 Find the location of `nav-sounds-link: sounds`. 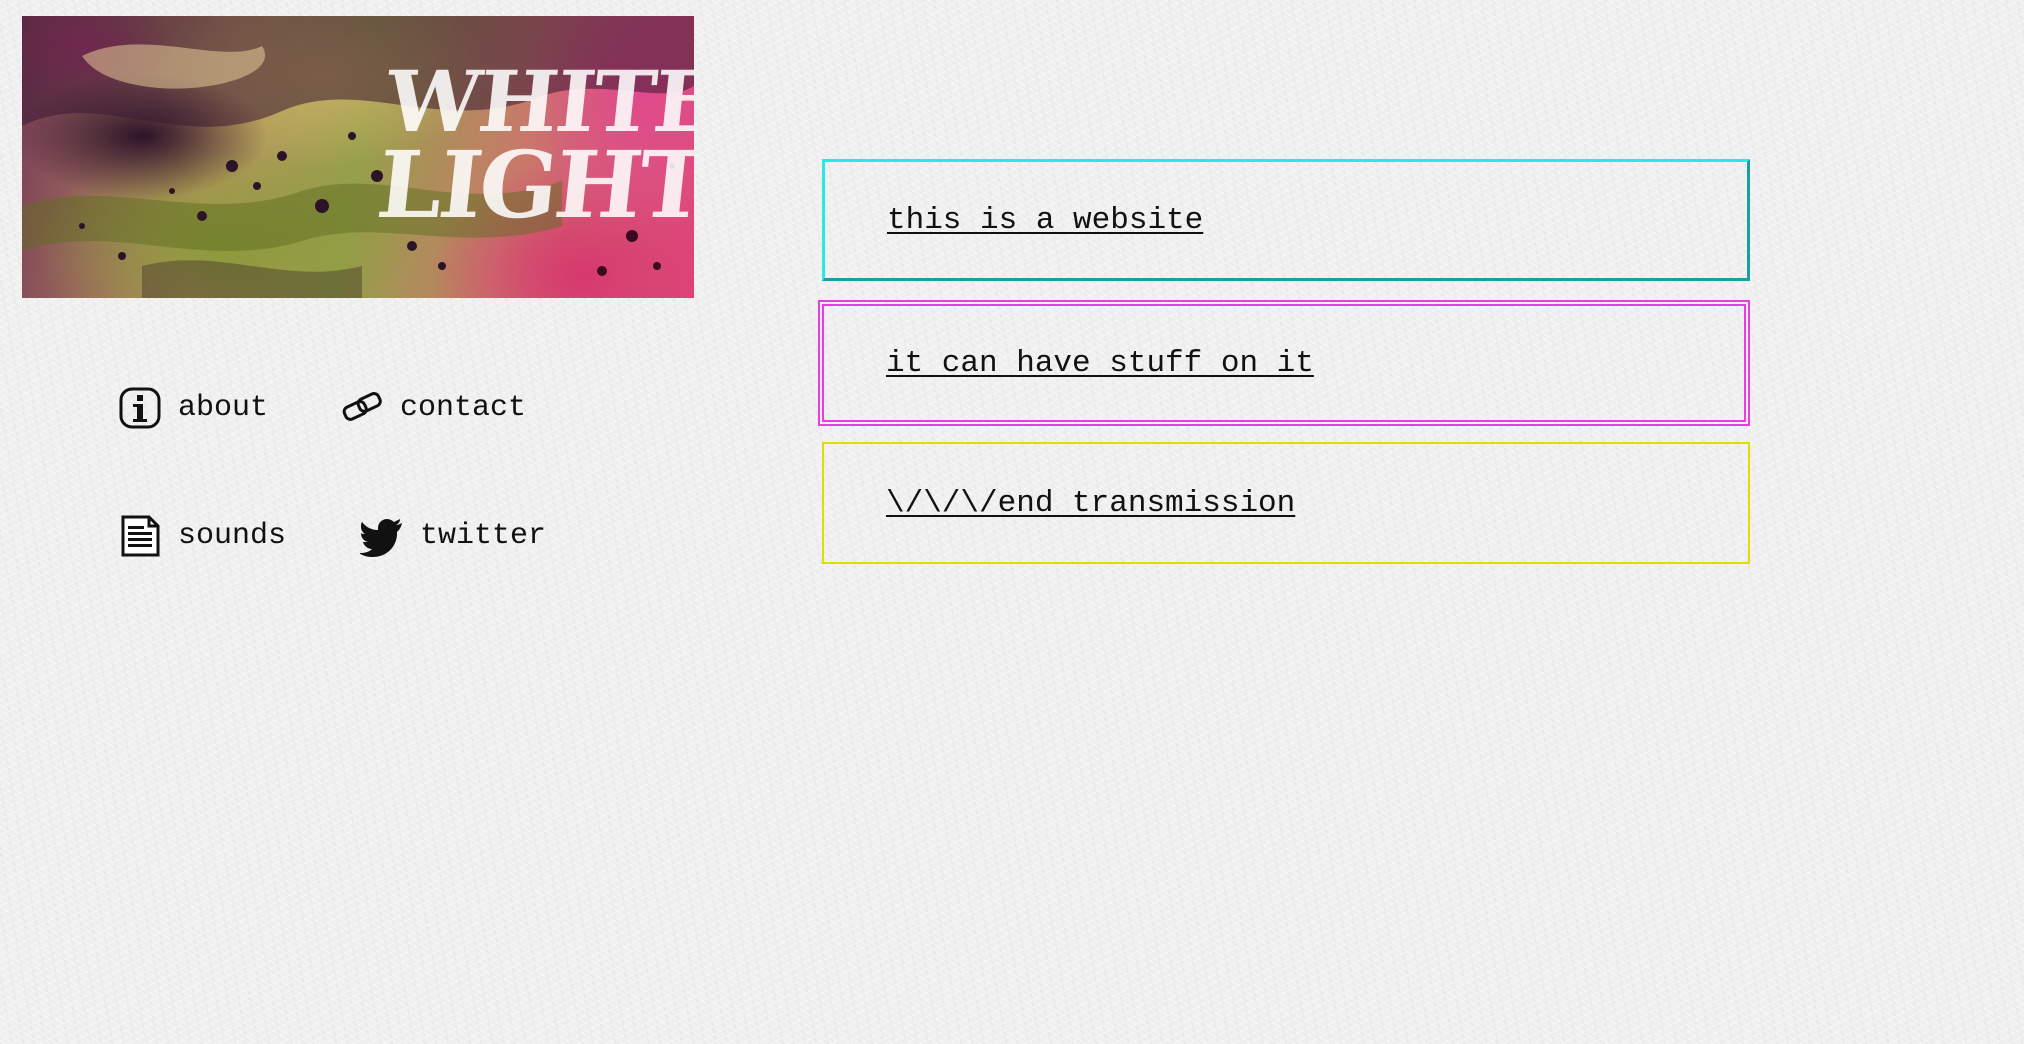

nav-sounds-link: sounds is located at coordinates (202, 536).